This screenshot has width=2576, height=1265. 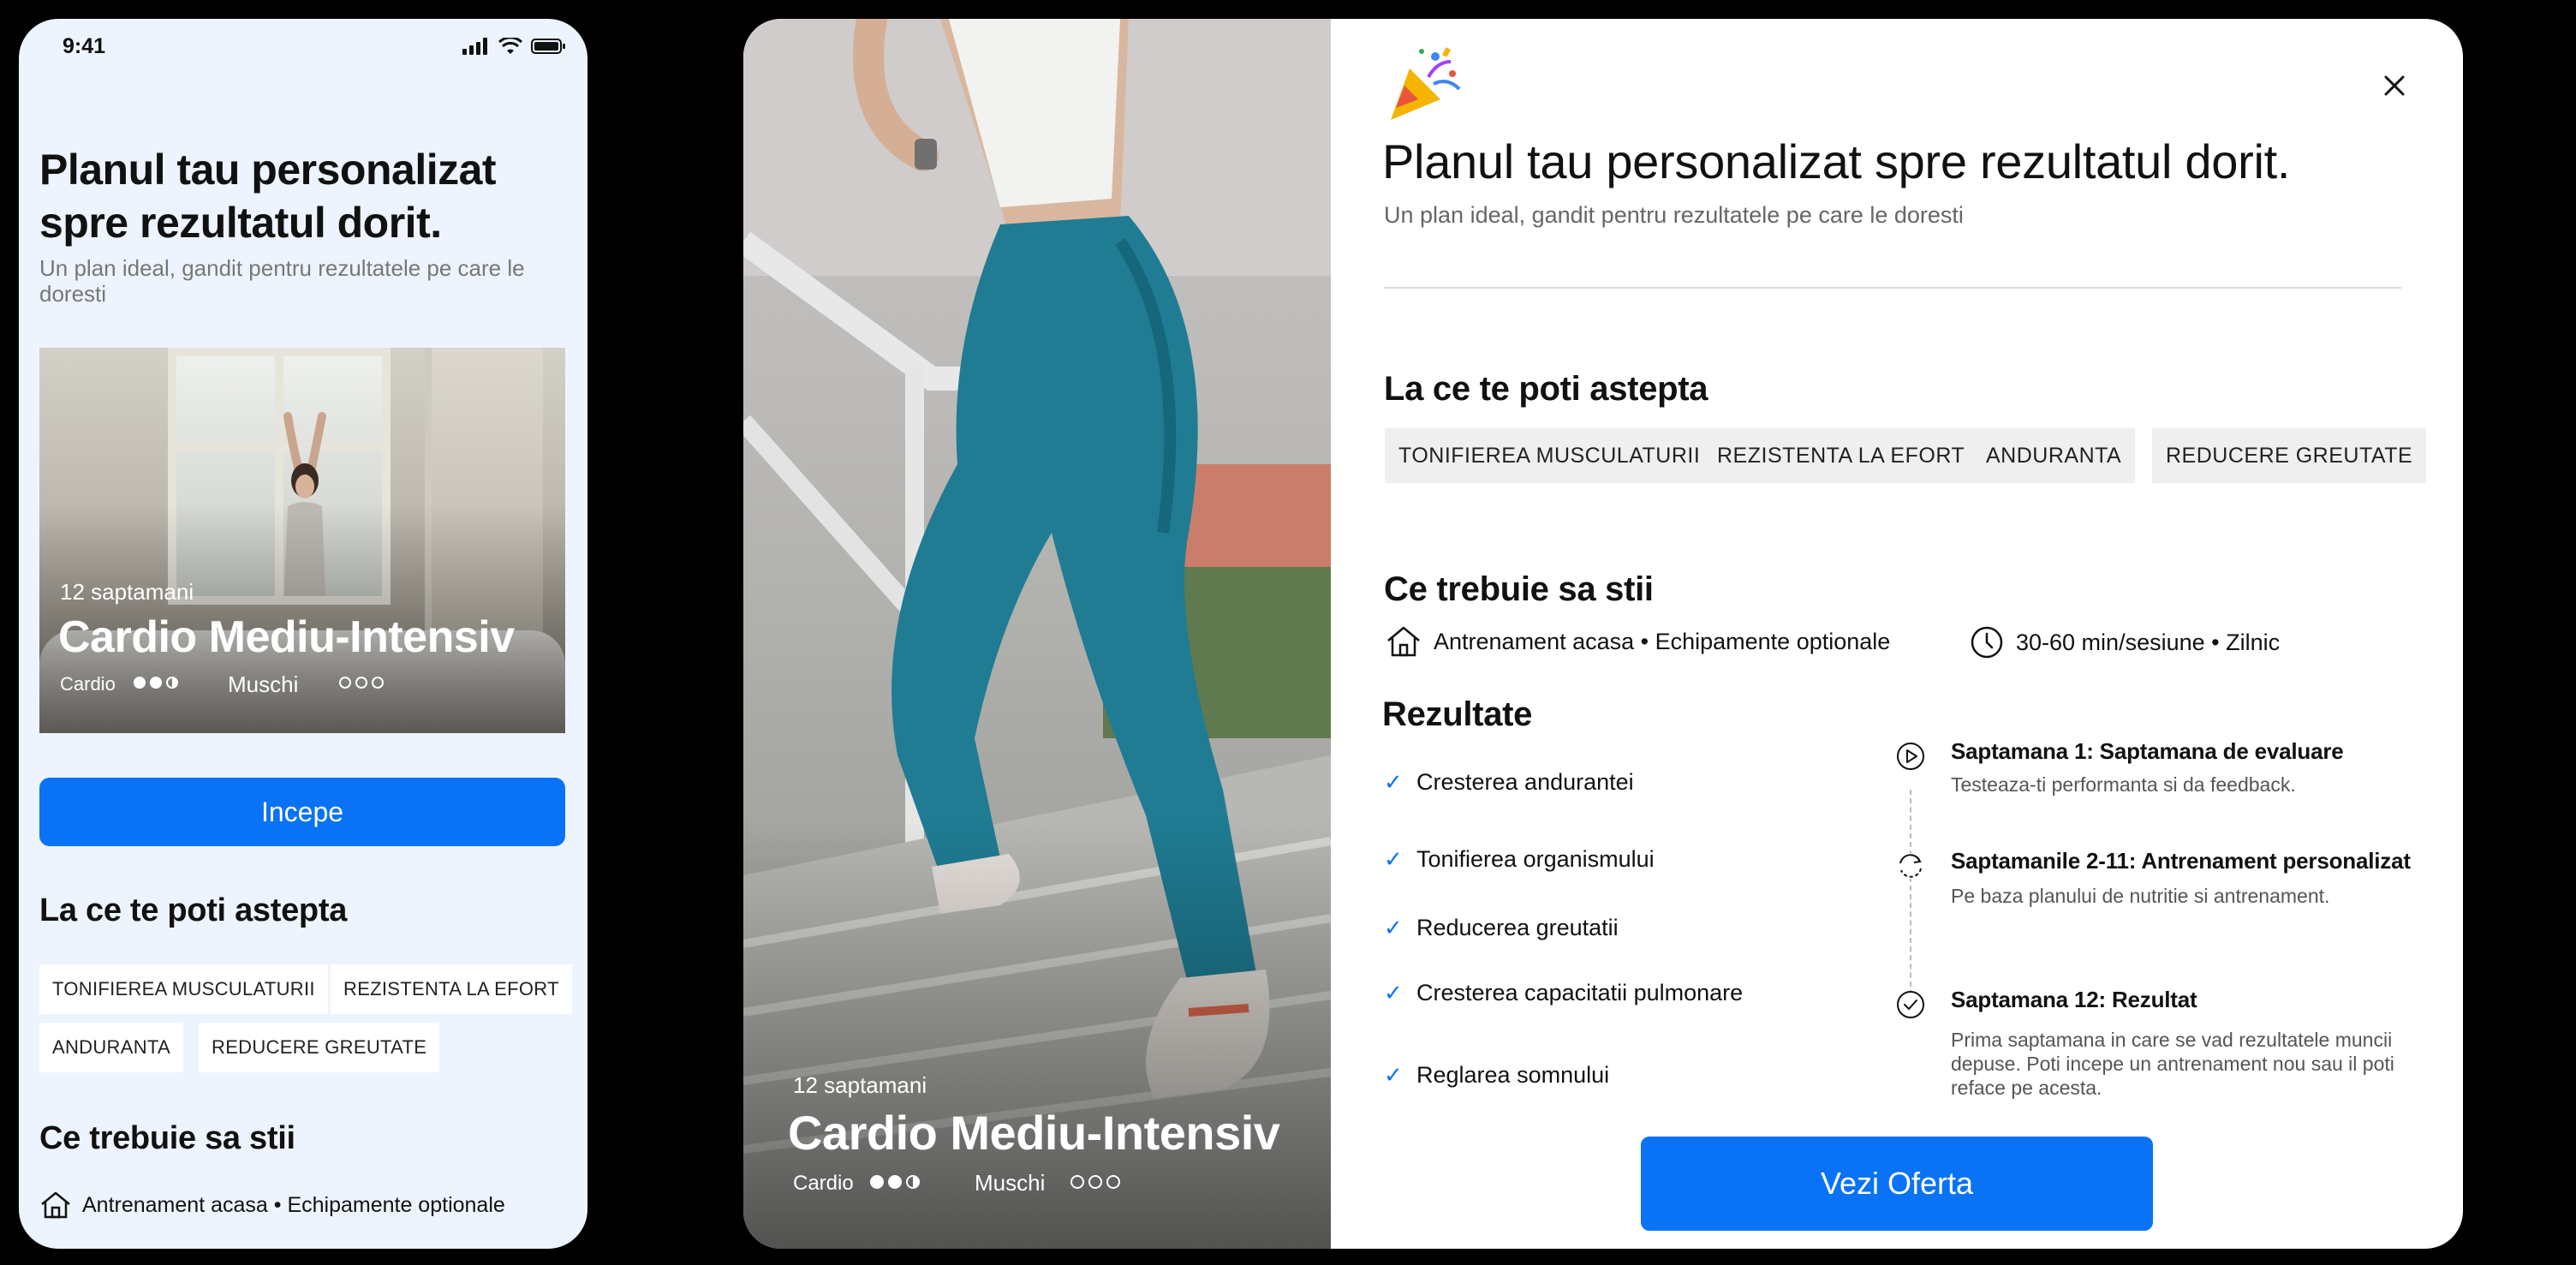 What do you see at coordinates (1519, 859) in the screenshot?
I see `result-item: ✓ Tonifierea organismului` at bounding box center [1519, 859].